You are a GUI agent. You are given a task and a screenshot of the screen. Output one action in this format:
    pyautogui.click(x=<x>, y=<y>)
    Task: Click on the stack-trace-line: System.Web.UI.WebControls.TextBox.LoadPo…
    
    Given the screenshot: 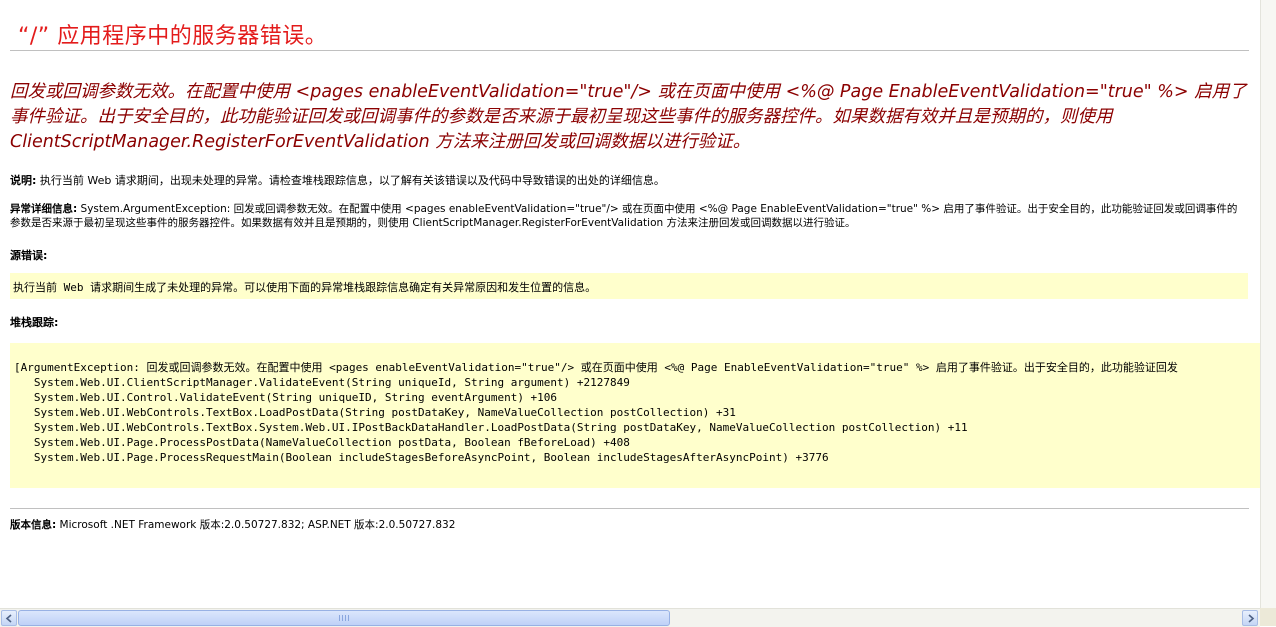 What is the action you would take?
    pyautogui.click(x=375, y=412)
    